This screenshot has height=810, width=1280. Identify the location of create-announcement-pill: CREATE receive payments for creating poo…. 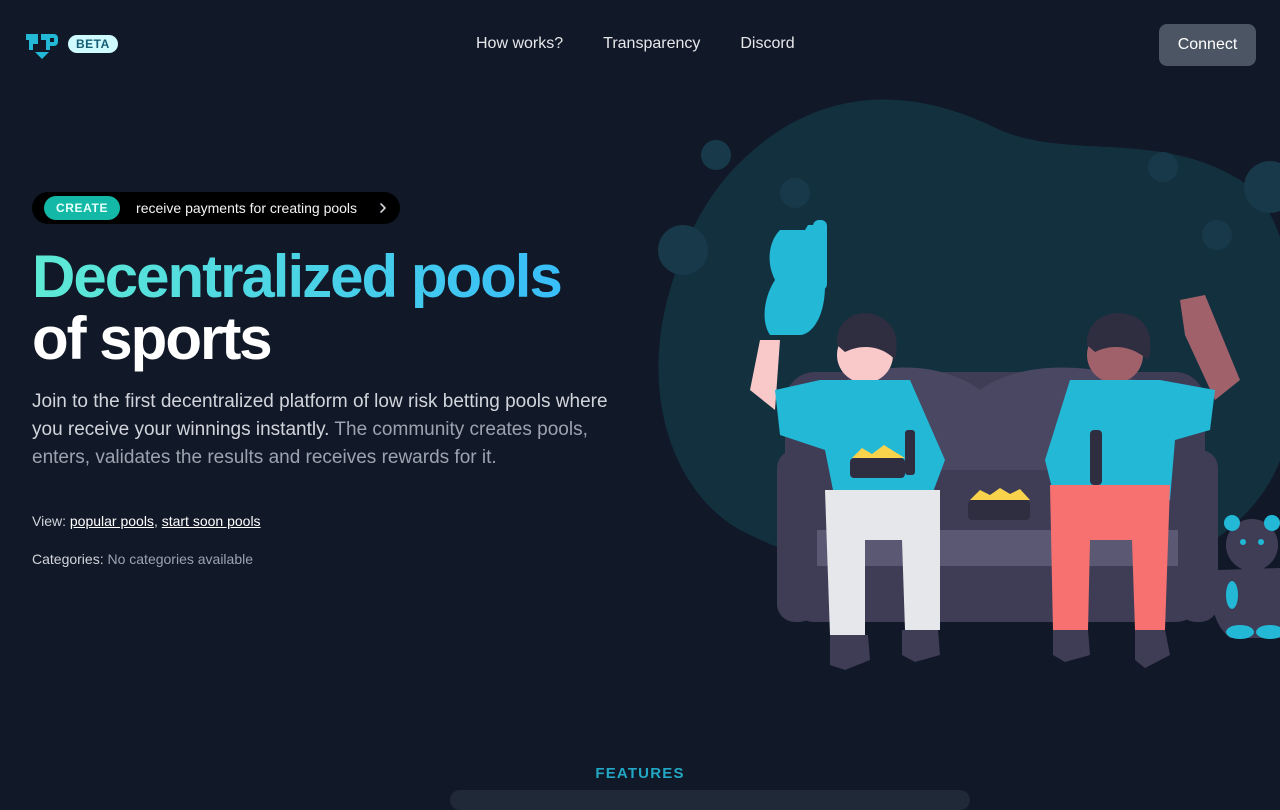
(216, 208).